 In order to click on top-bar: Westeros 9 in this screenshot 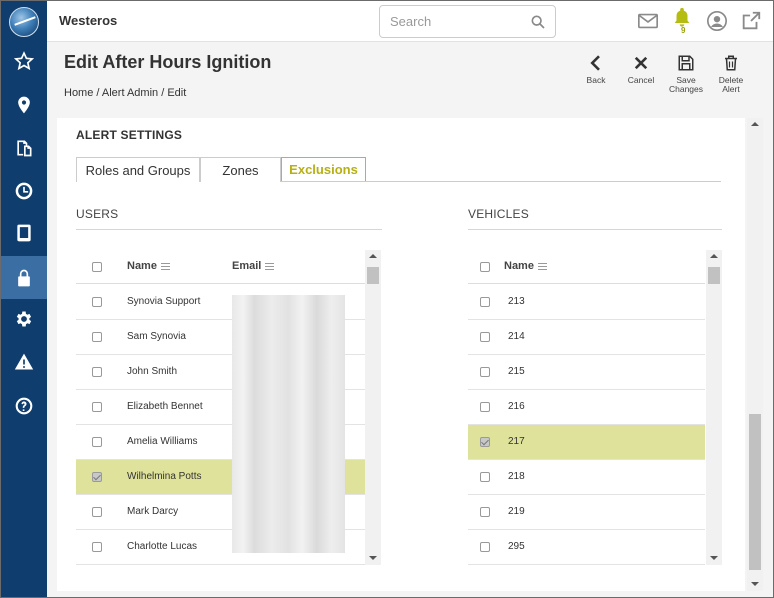, I will do `click(410, 21)`.